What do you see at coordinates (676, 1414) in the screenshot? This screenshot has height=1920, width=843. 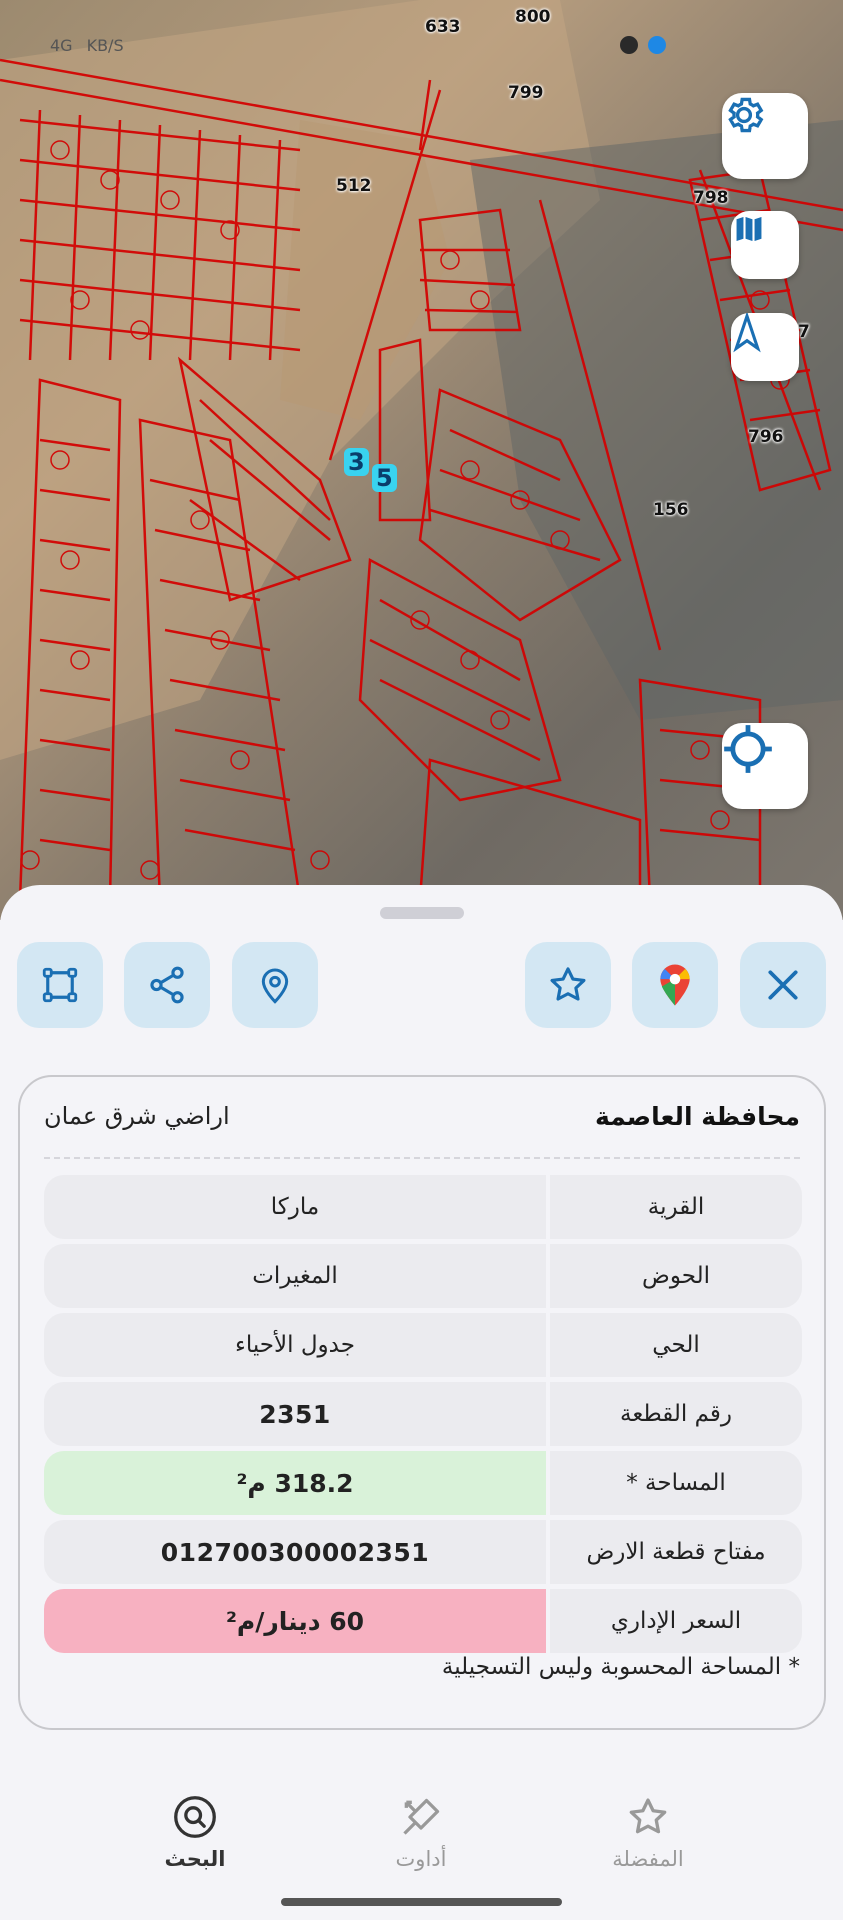 I see `row-label: رقم القطعة` at bounding box center [676, 1414].